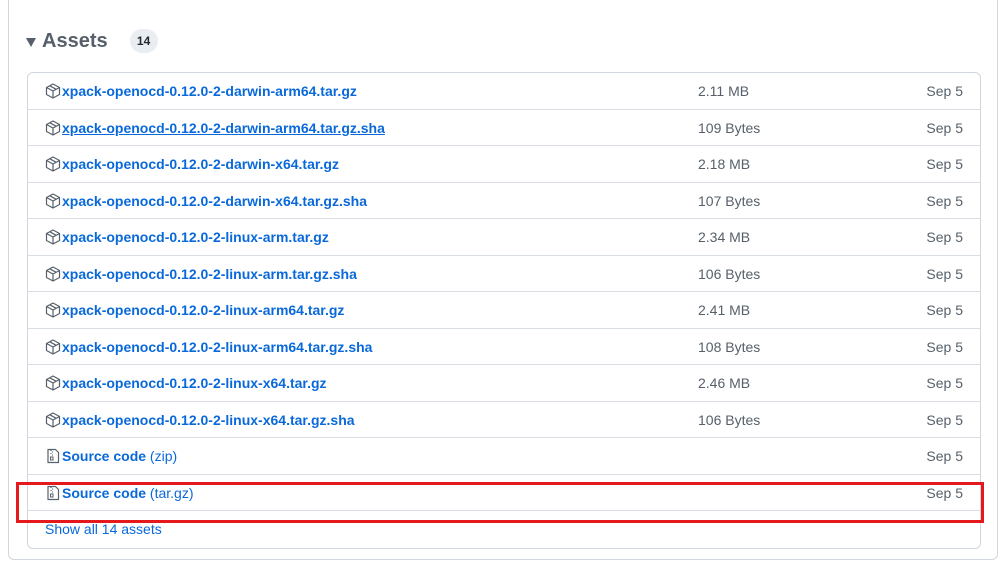  Describe the element at coordinates (31, 42) in the screenshot. I see `triangle-down-icon` at that location.